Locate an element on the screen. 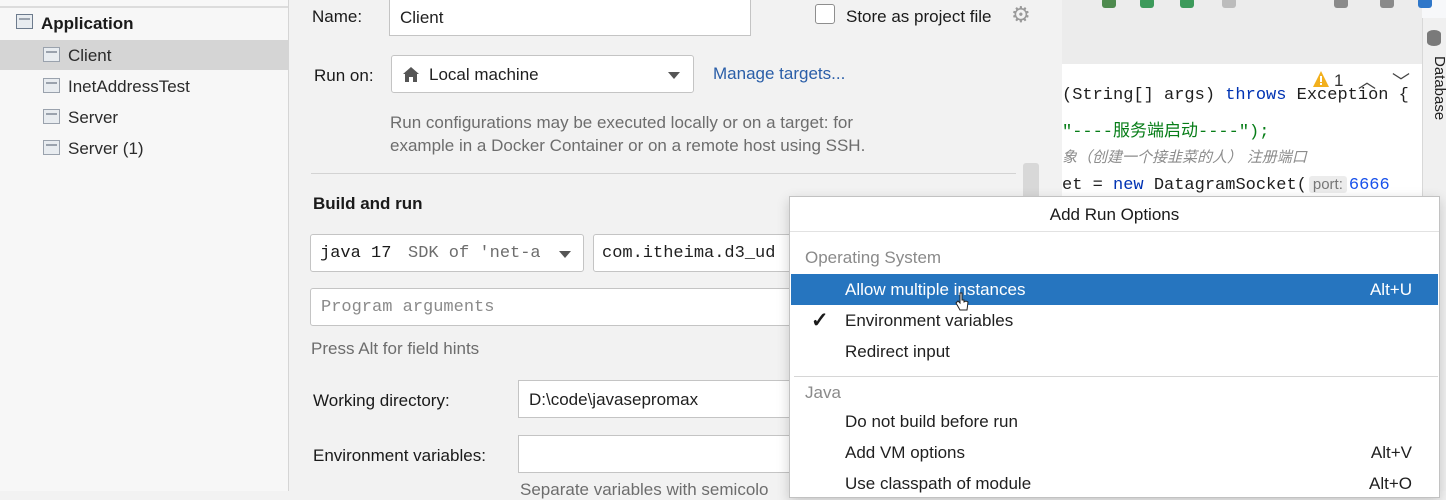 This screenshot has width=1446, height=500. sdk-dropdown: java 17 SDK of 'net-a is located at coordinates (447, 253).